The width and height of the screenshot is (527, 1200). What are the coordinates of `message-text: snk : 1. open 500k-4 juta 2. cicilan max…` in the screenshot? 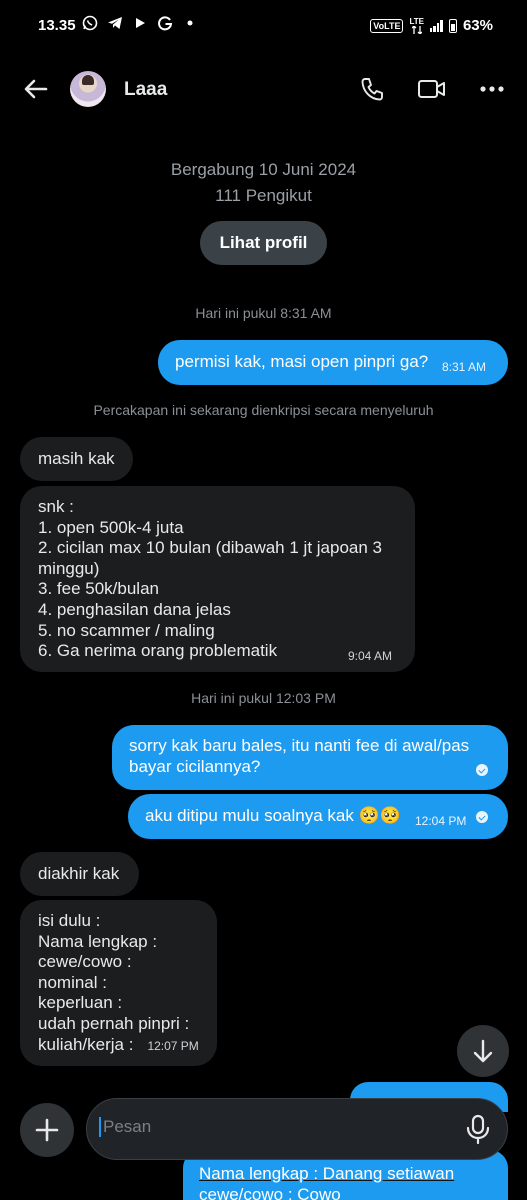 It's located at (210, 579).